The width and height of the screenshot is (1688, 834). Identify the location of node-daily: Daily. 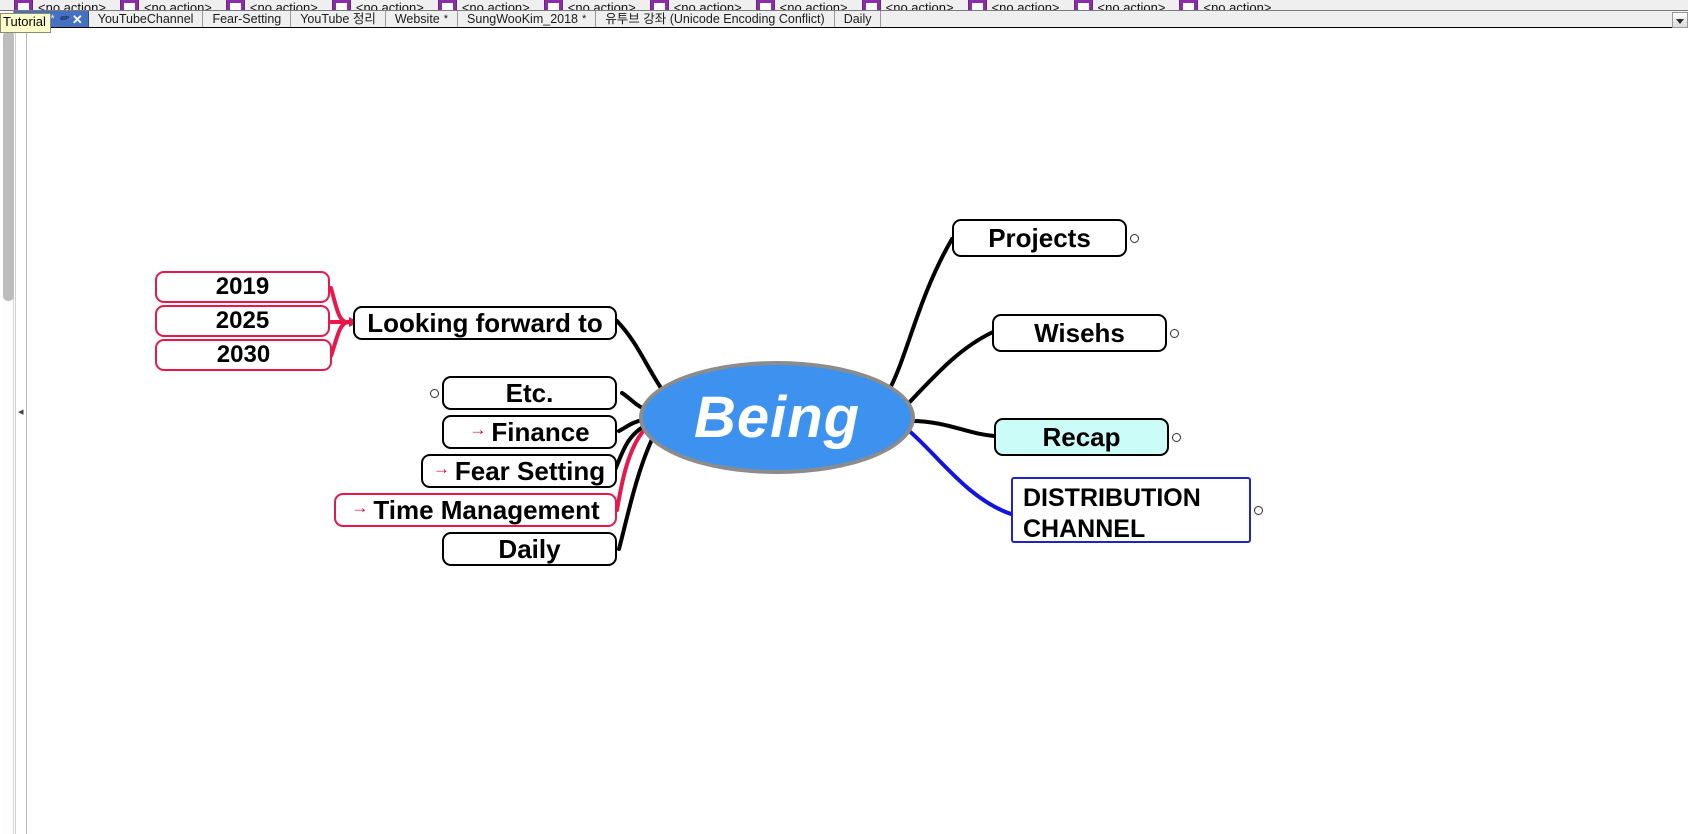
(529, 549).